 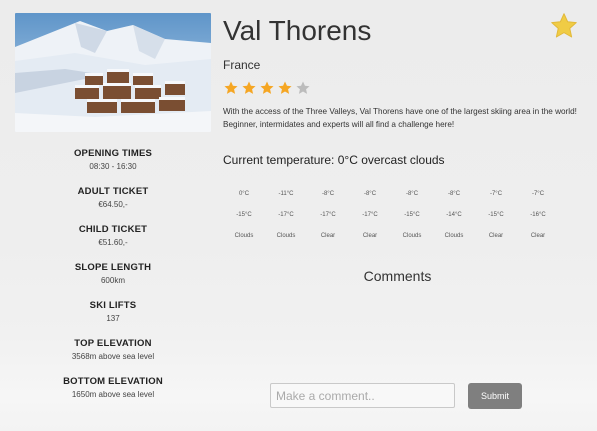 I want to click on info-value: 3568m above sea level, so click(x=113, y=356).